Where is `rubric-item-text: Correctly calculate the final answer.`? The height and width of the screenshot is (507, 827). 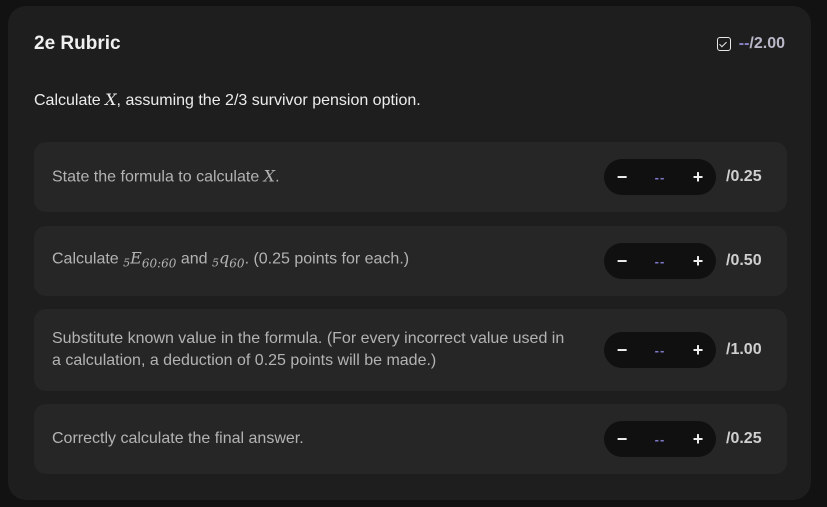
rubric-item-text: Correctly calculate the final answer. is located at coordinates (178, 438).